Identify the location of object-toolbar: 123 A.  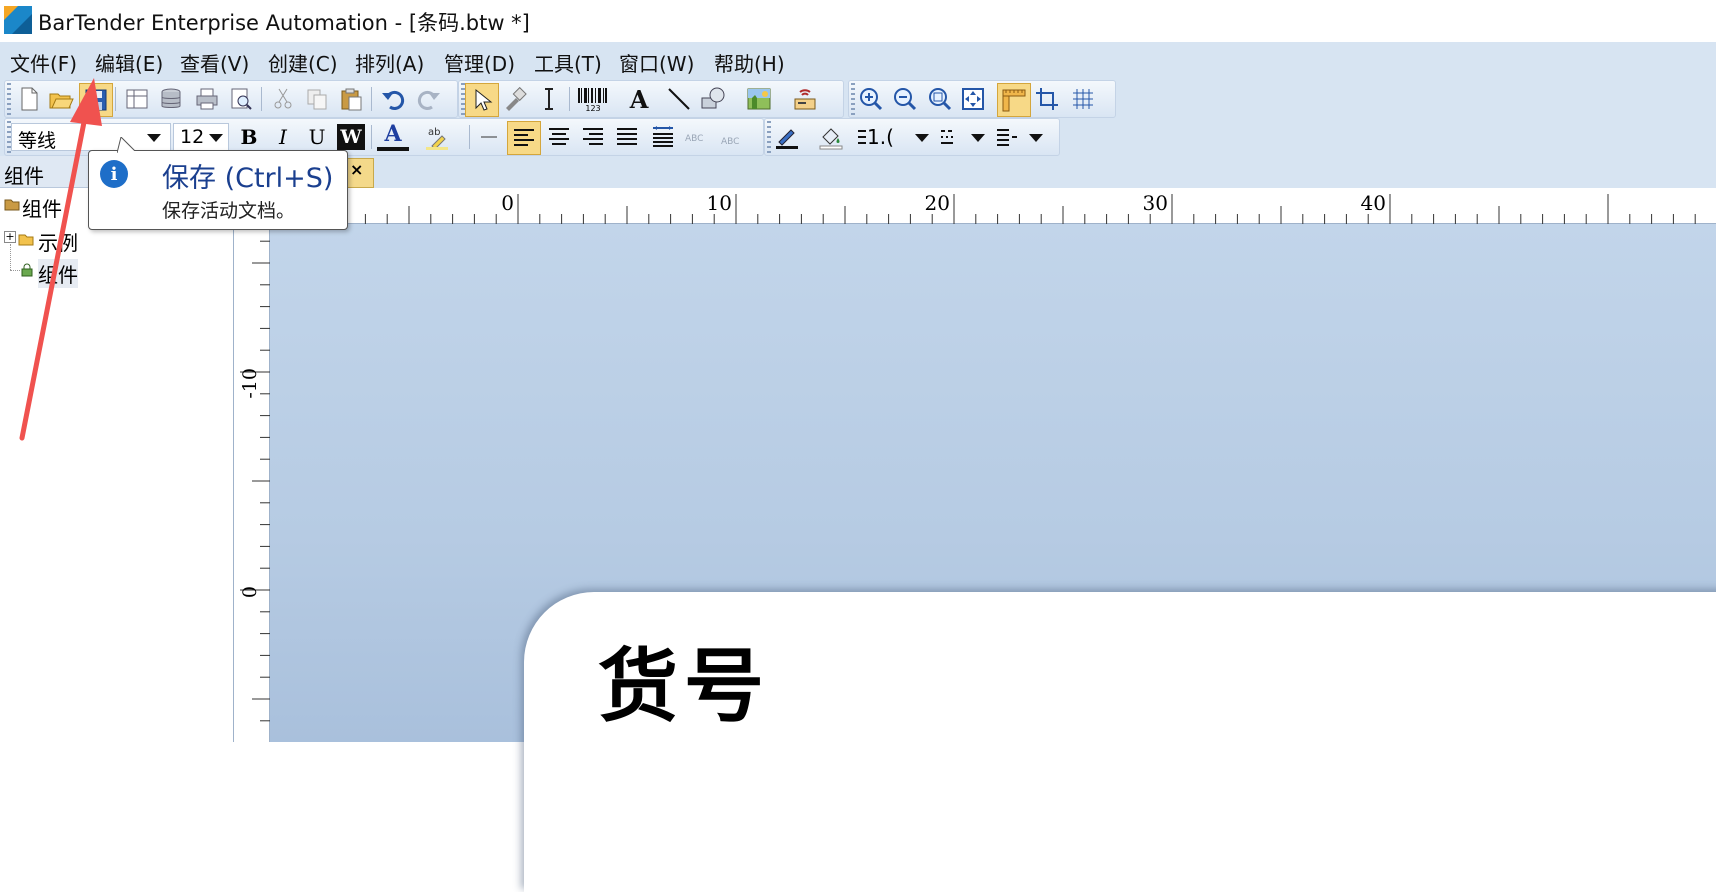
(651, 99).